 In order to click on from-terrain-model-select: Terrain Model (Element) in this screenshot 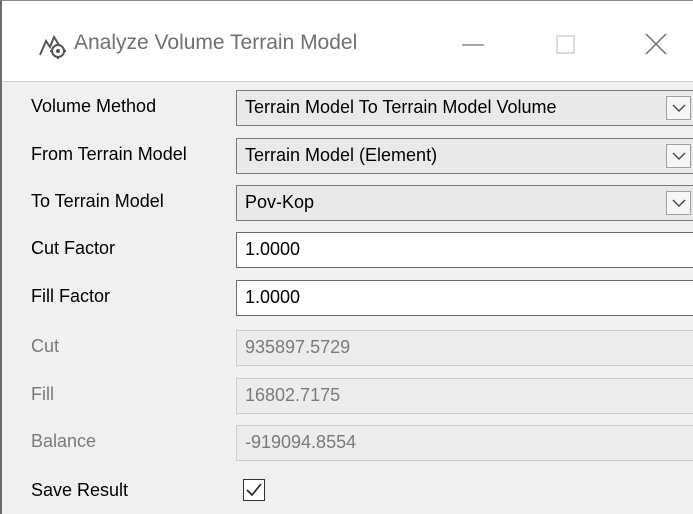, I will do `click(464, 156)`.